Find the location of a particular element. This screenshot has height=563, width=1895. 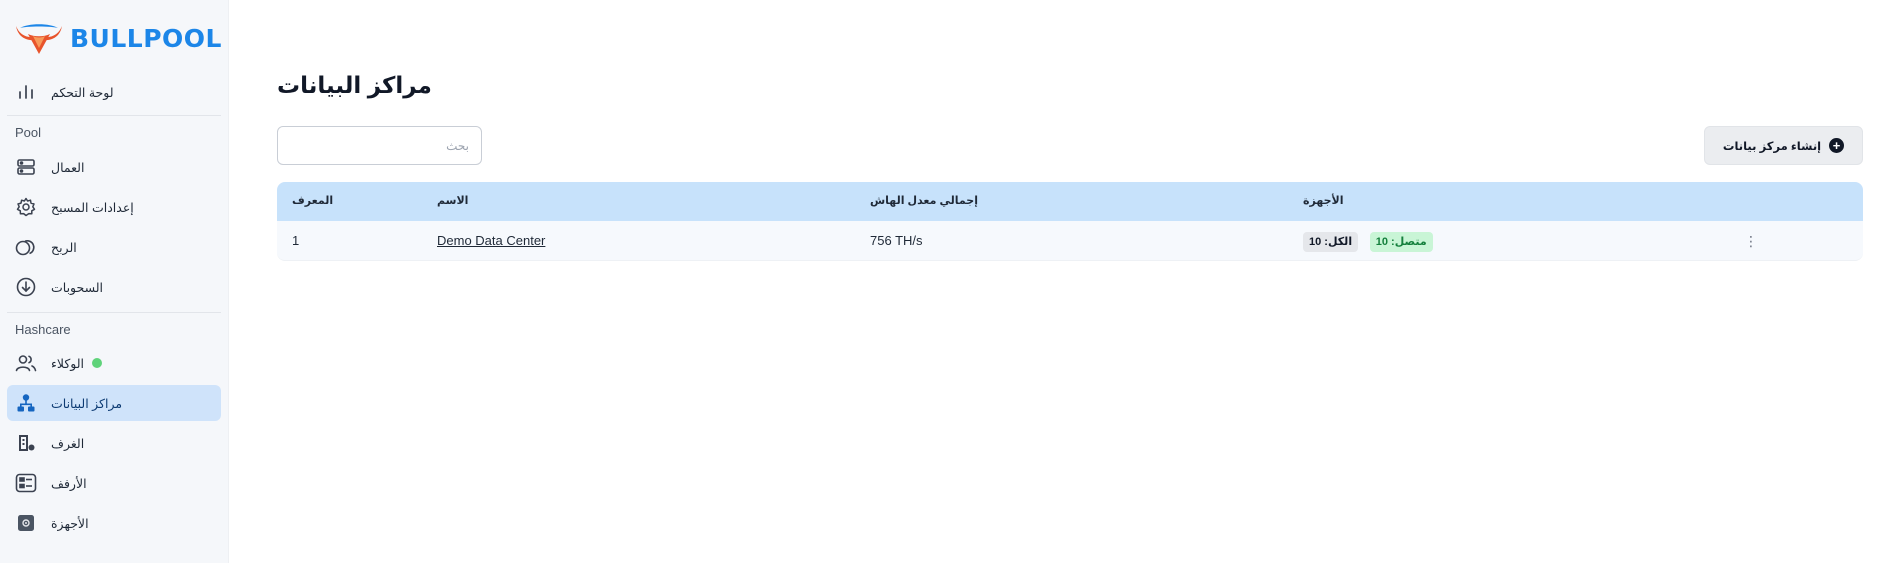

page-title: مراكز البيانات is located at coordinates (354, 85).